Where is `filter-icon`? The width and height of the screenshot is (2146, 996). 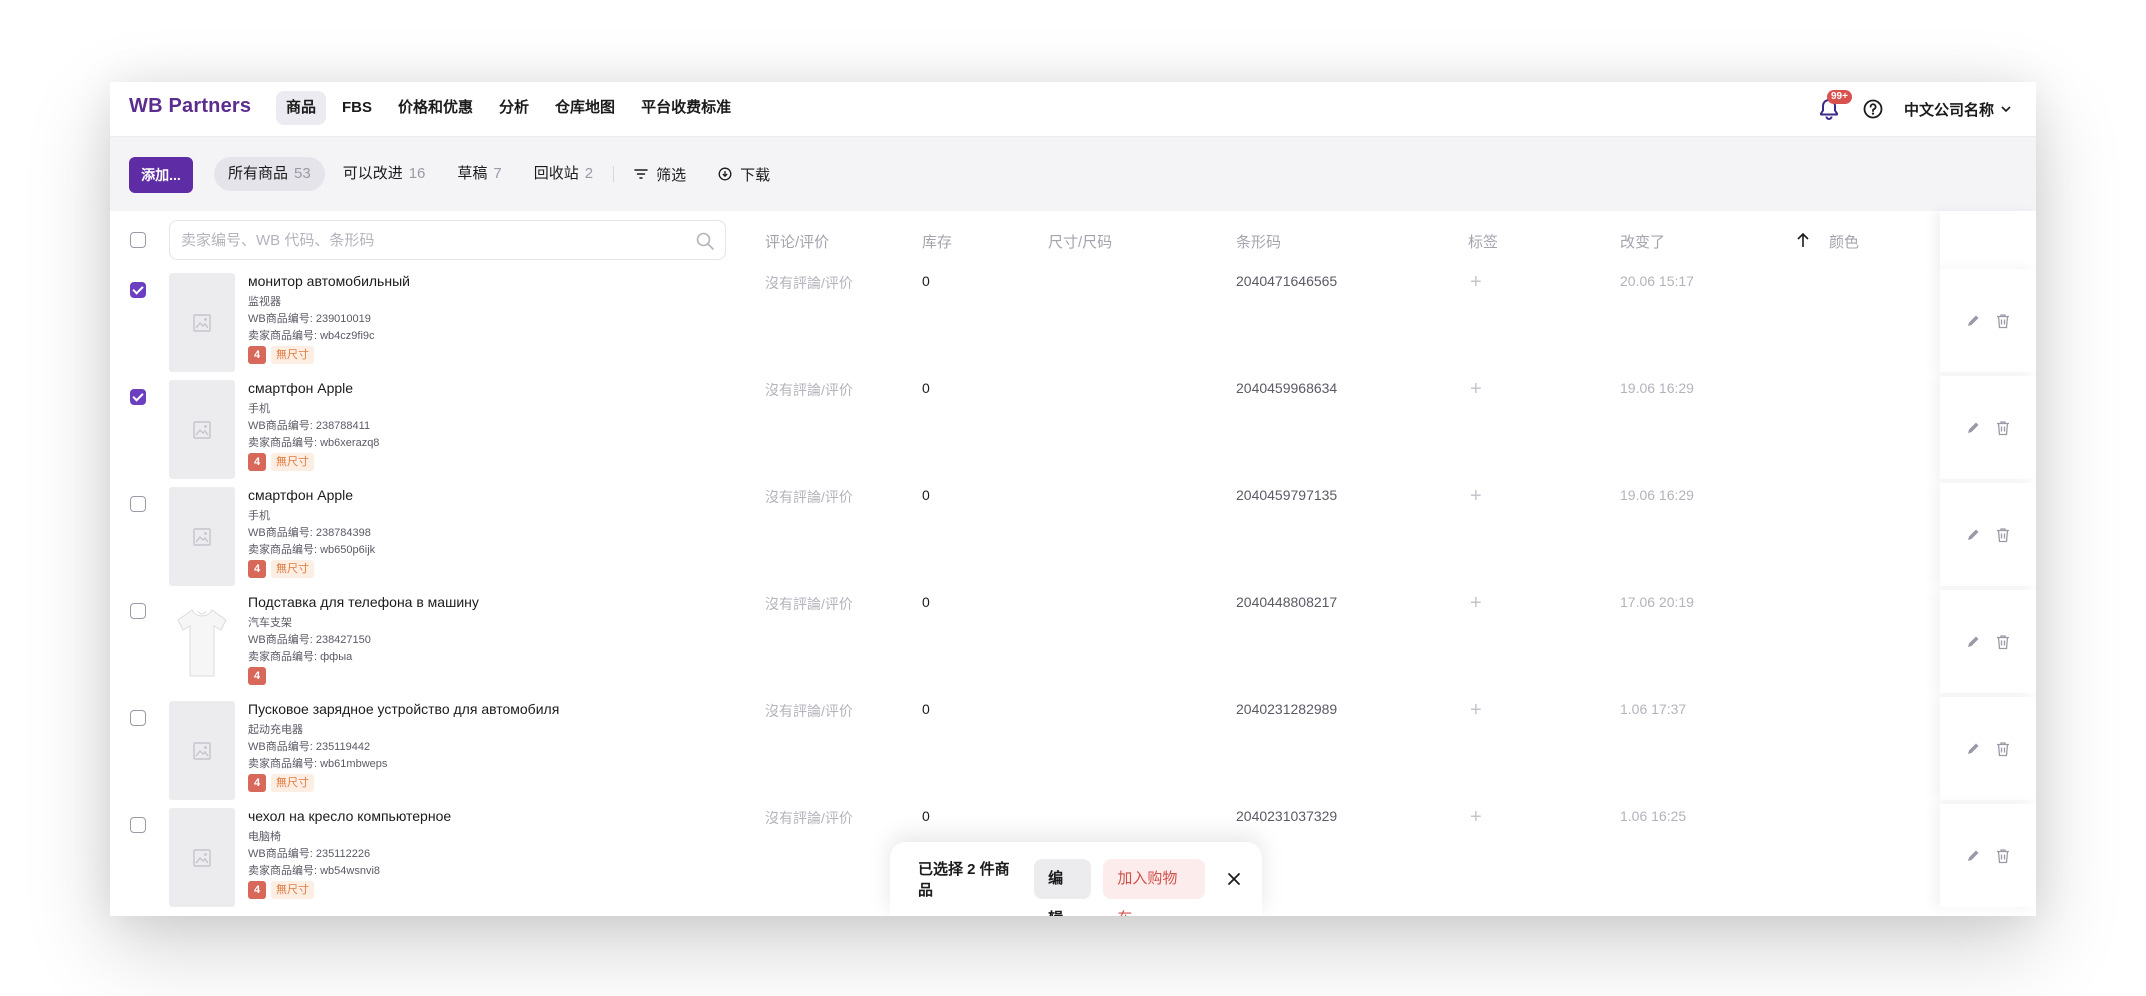
filter-icon is located at coordinates (641, 174).